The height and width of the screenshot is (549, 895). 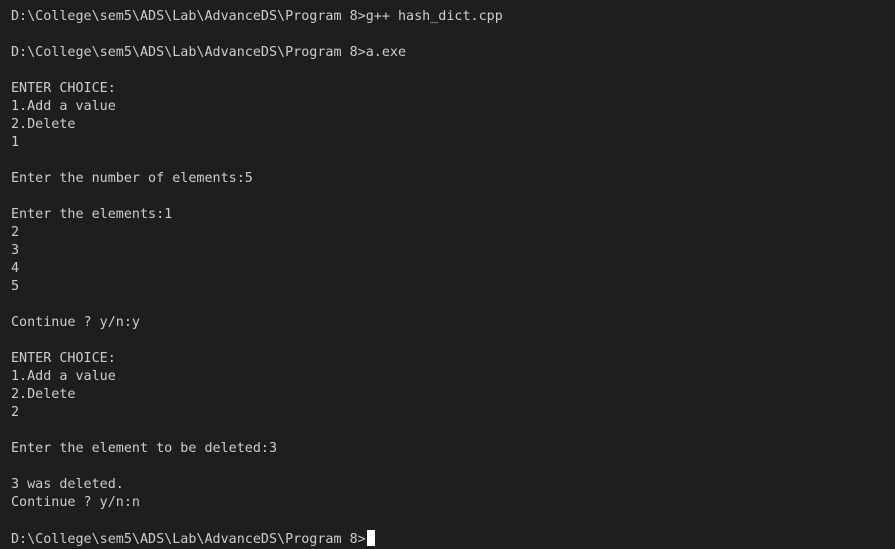 I want to click on terminal-line: Enter the element to be deleted:3, so click(x=144, y=448).